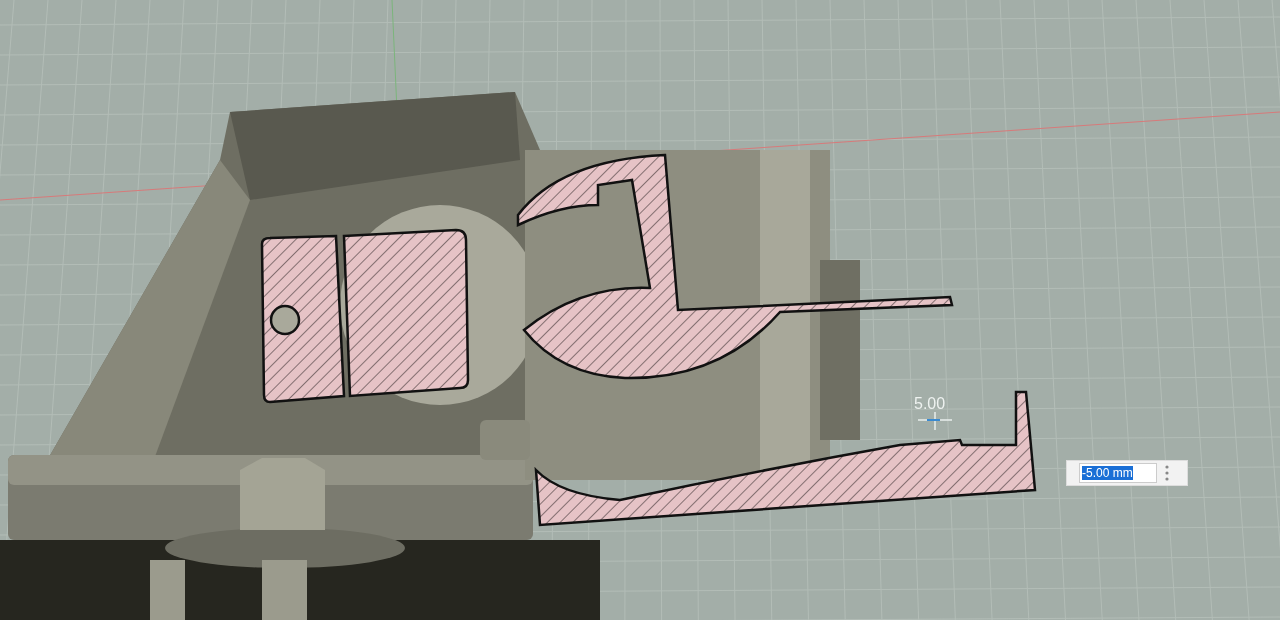  I want to click on dimension-label: 5.00, so click(930, 404).